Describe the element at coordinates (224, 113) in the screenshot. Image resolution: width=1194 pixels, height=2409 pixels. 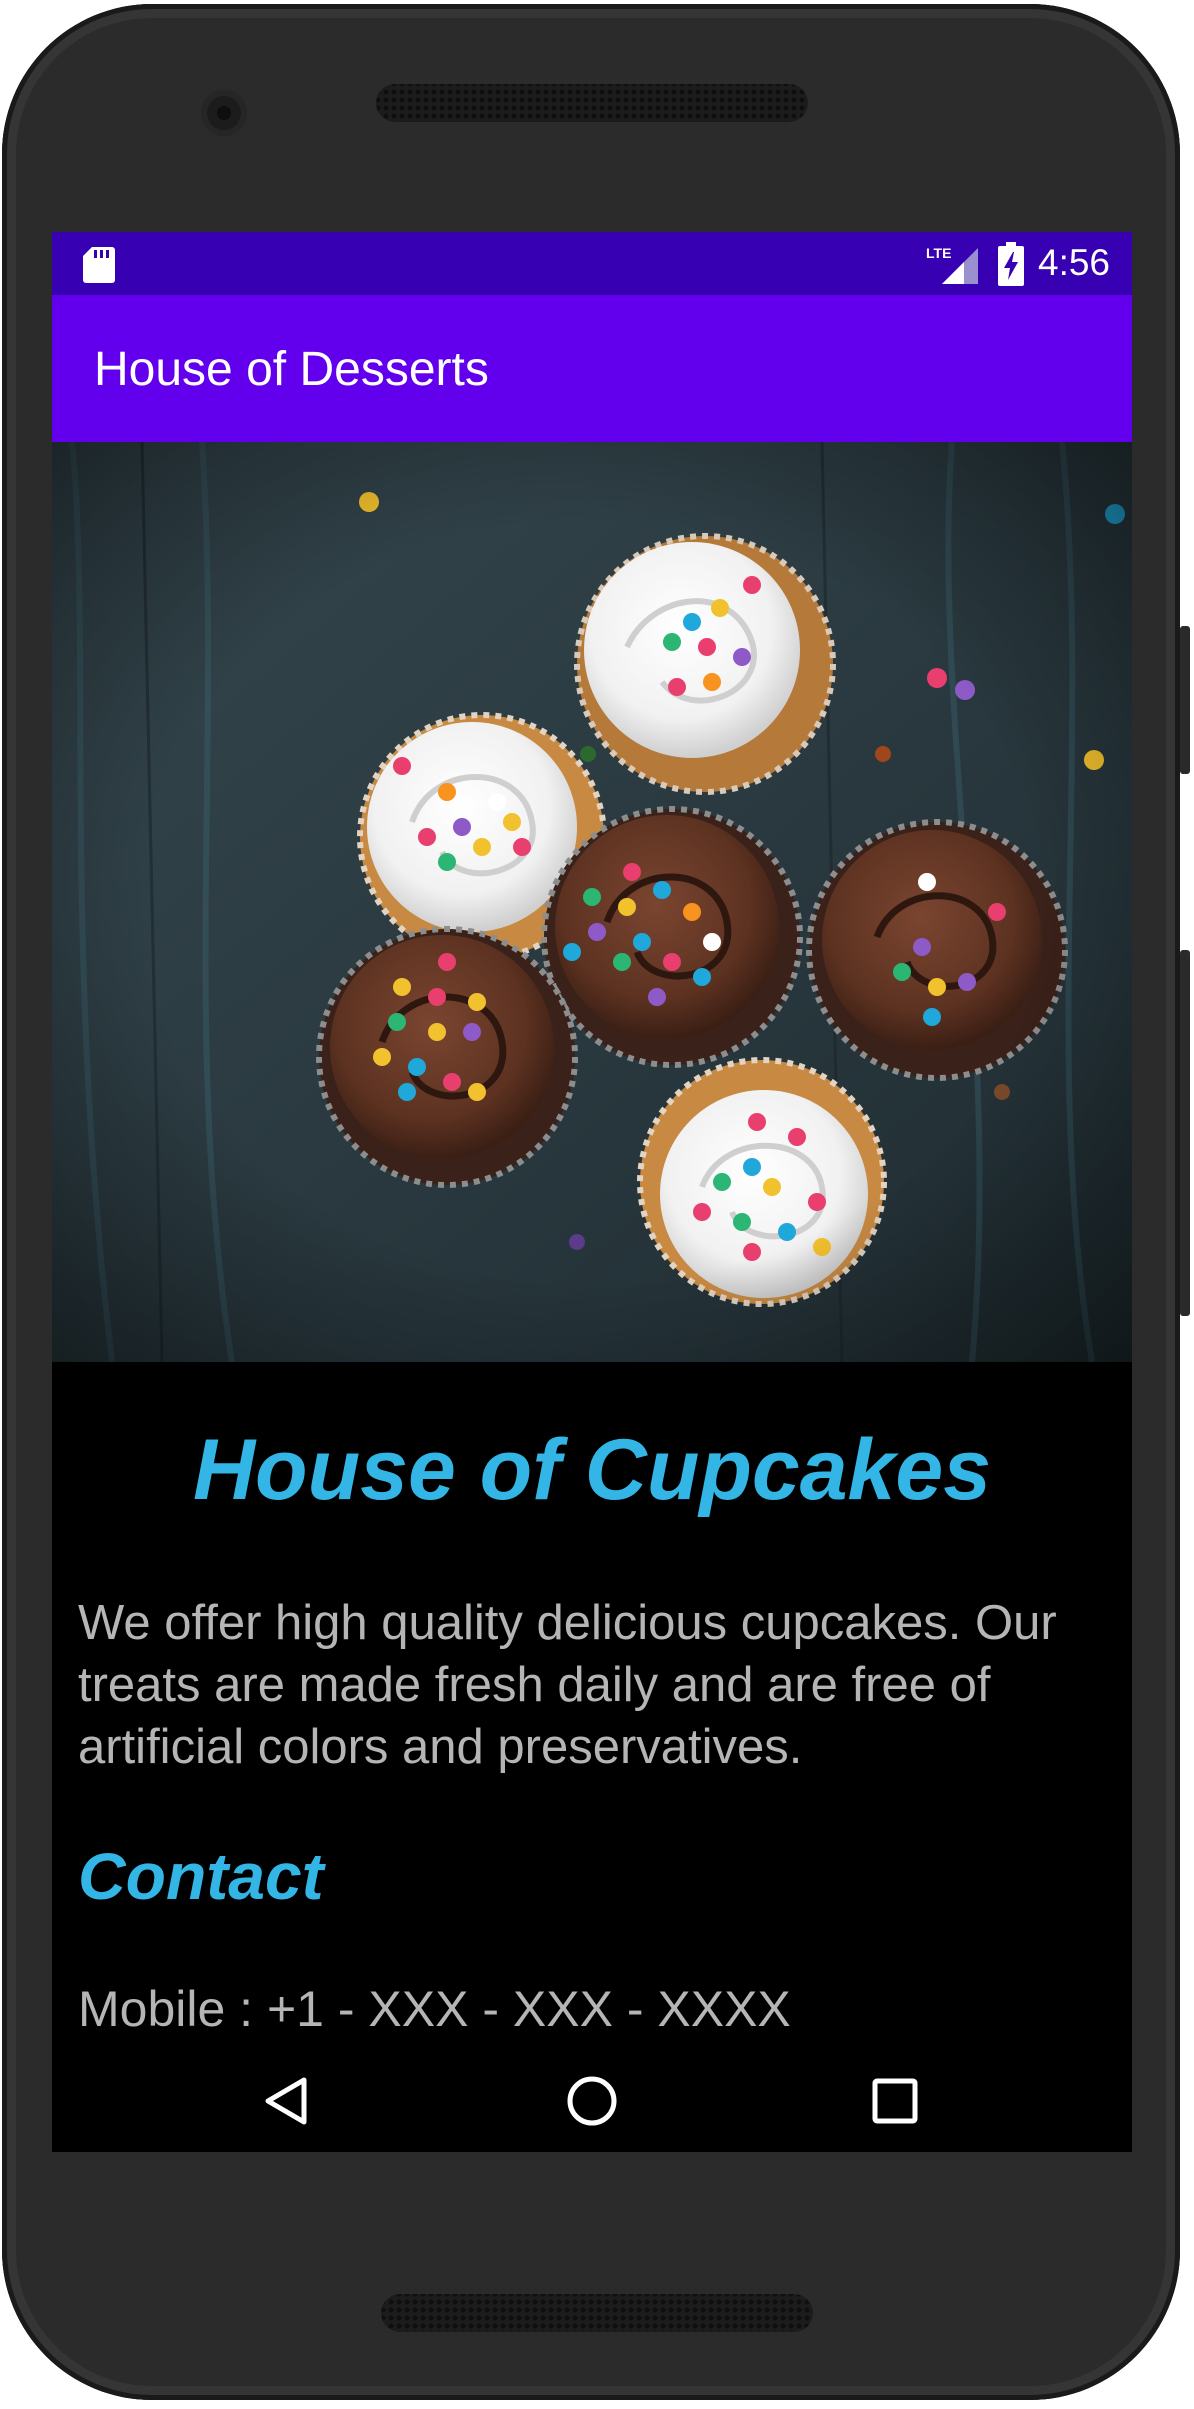
I see `front-camera` at that location.